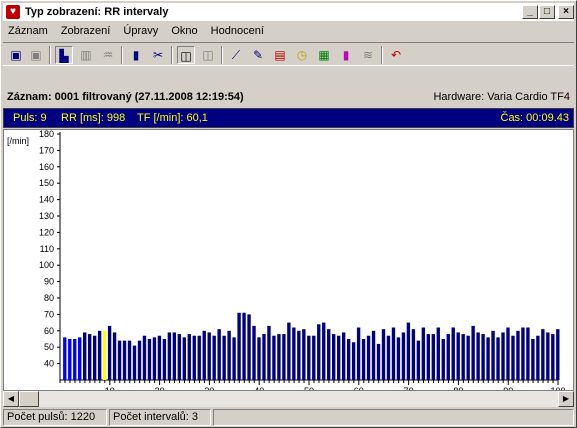 This screenshot has height=428, width=577. I want to click on y-tick-label: 90, so click(49, 282).